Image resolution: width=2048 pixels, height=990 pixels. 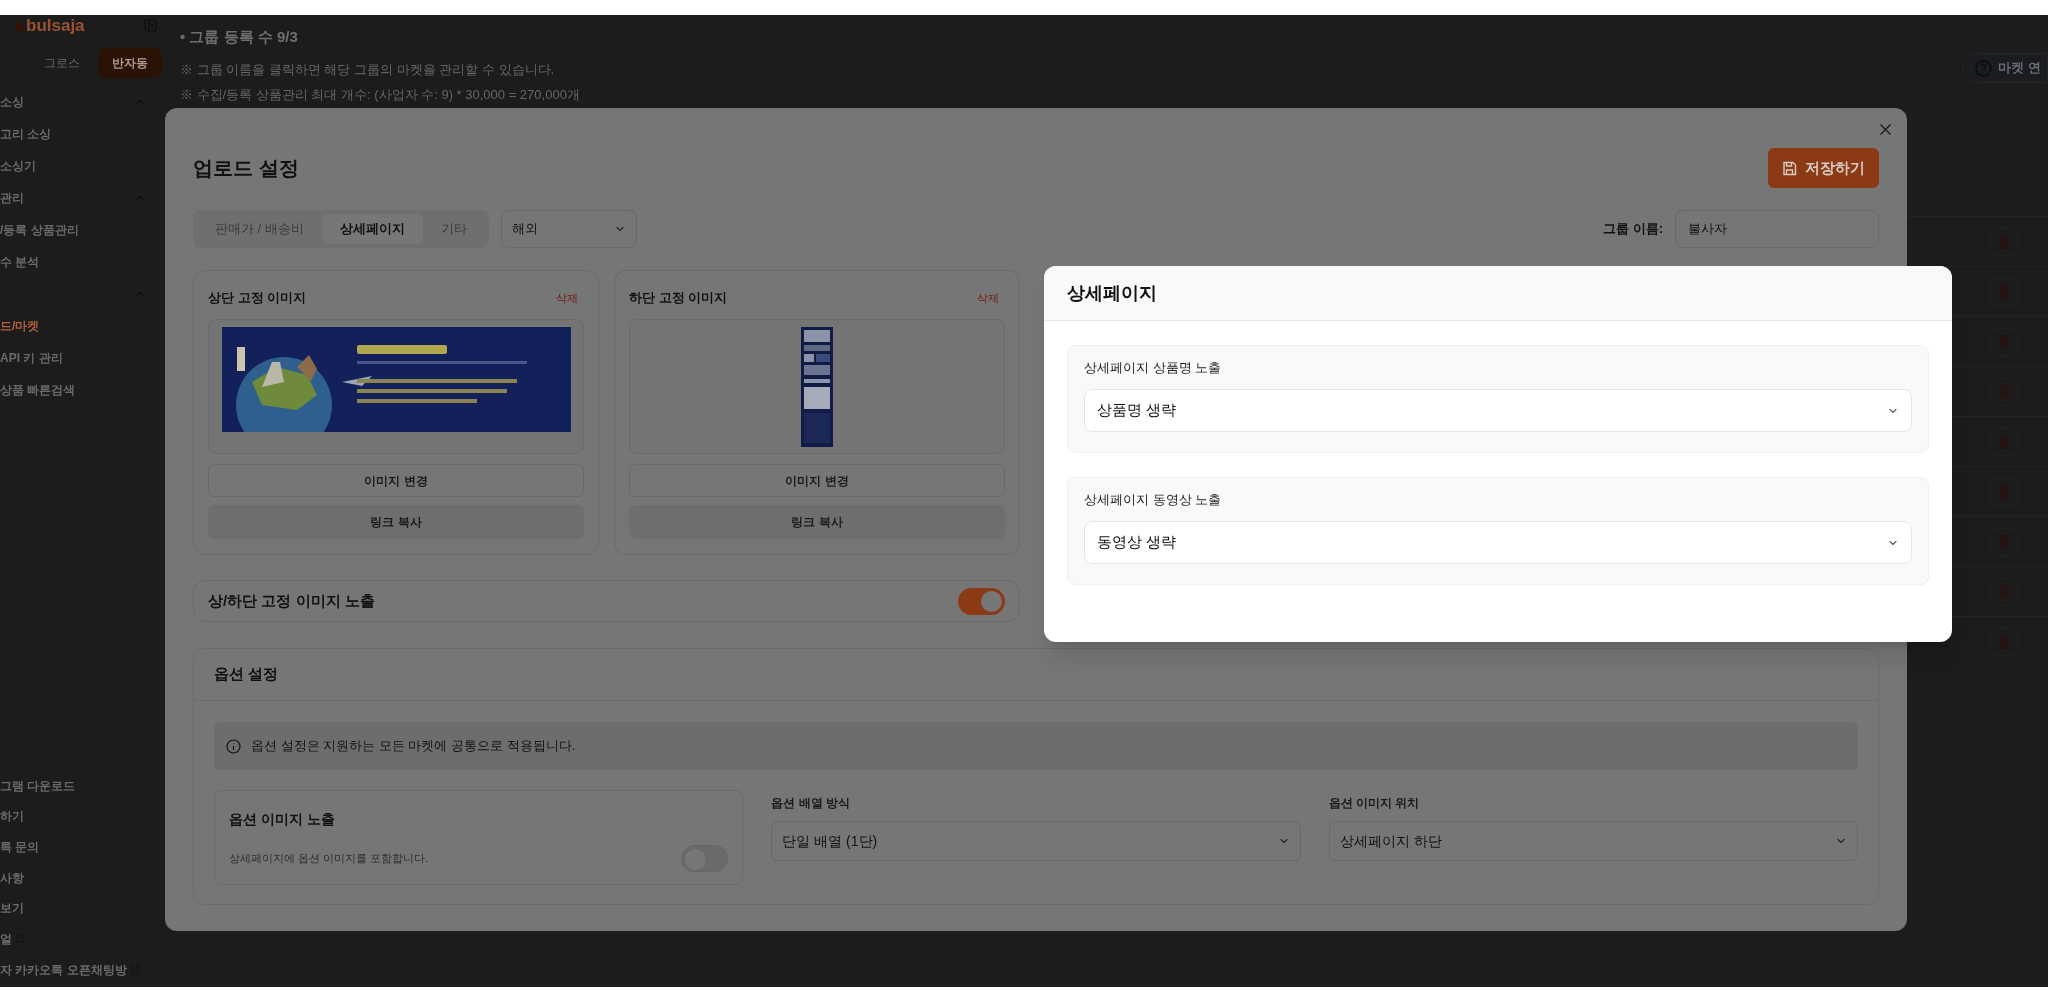 What do you see at coordinates (39, 230) in the screenshot?
I see `sidebar-item: /등록 상품관리` at bounding box center [39, 230].